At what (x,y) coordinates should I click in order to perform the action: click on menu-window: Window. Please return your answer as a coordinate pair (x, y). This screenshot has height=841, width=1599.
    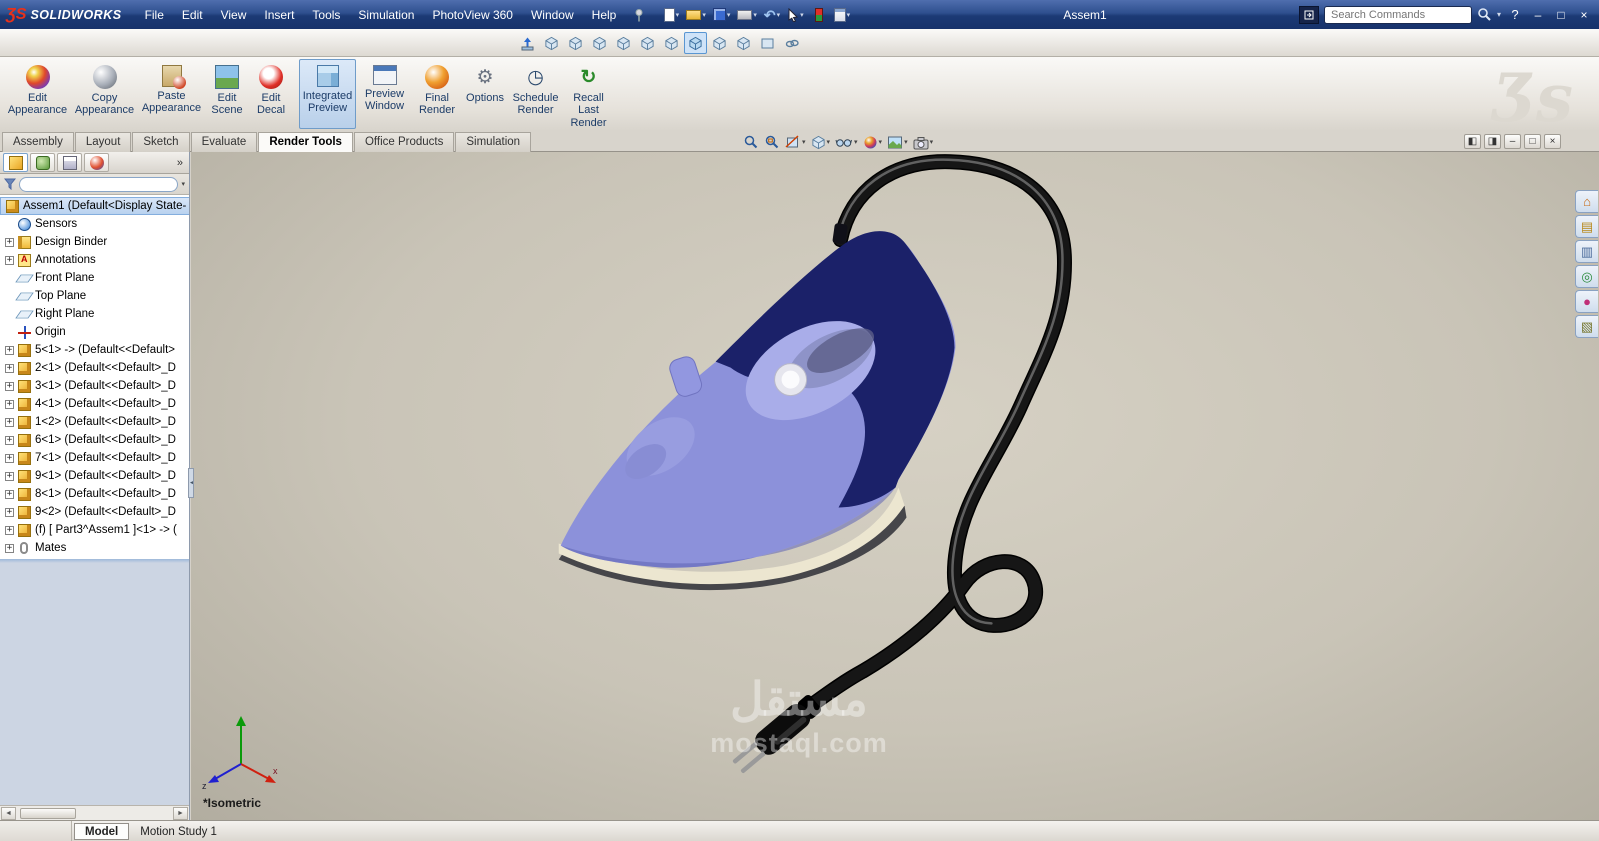
    Looking at the image, I should click on (552, 15).